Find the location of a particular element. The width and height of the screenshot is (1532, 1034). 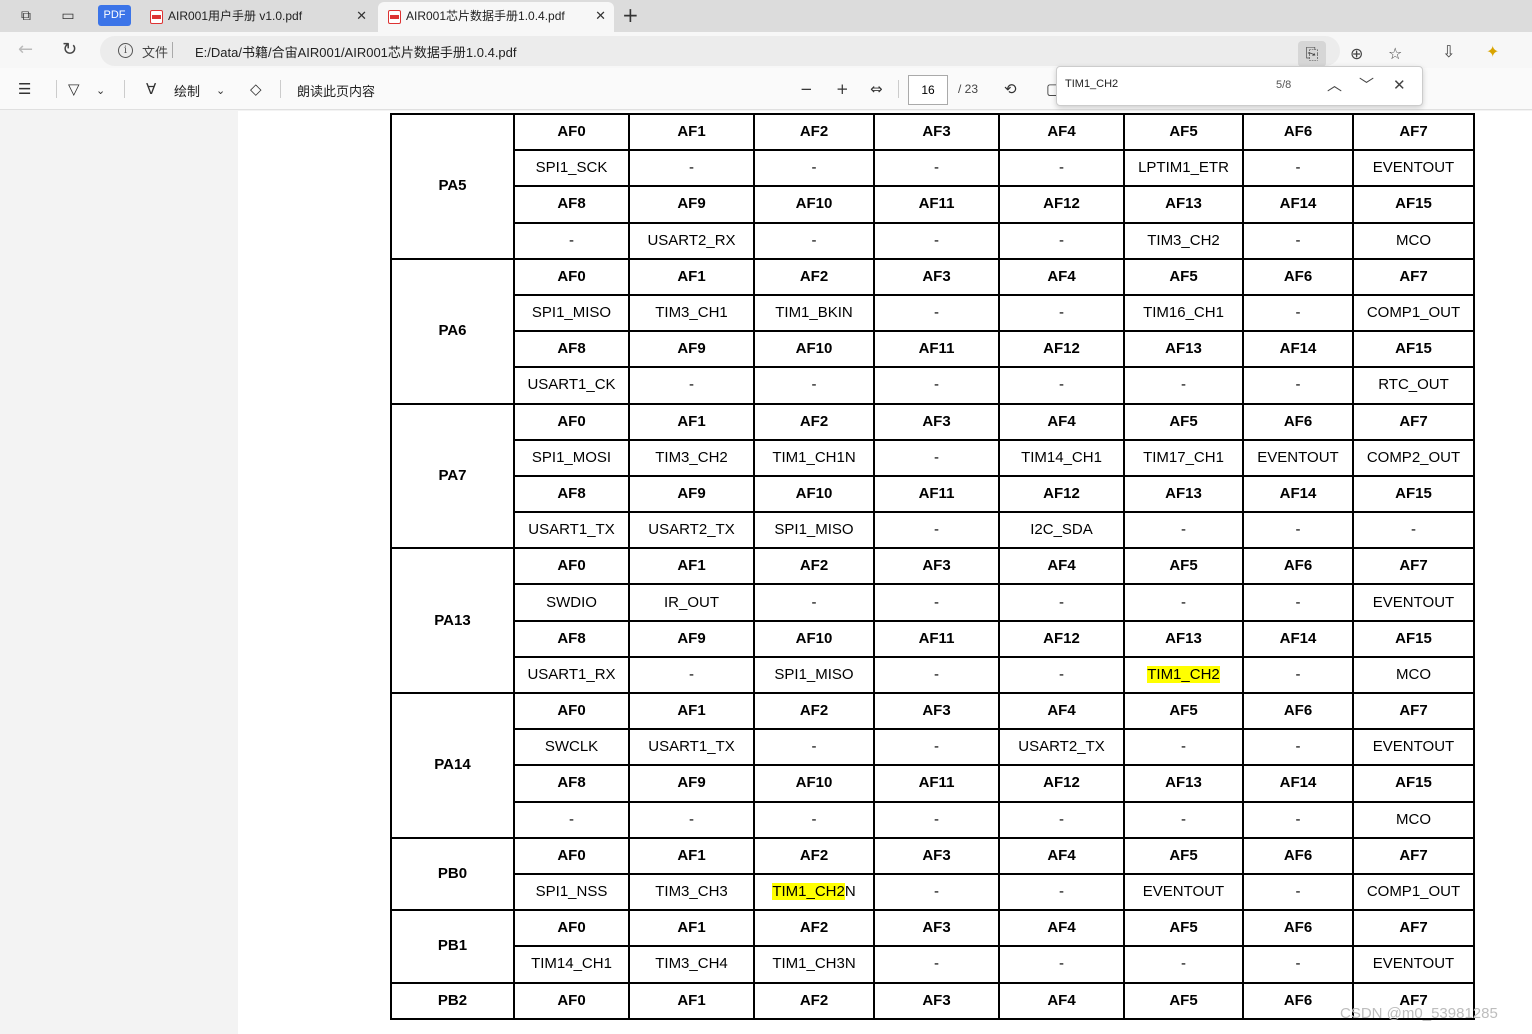

page-number-input: 16 is located at coordinates (928, 90).